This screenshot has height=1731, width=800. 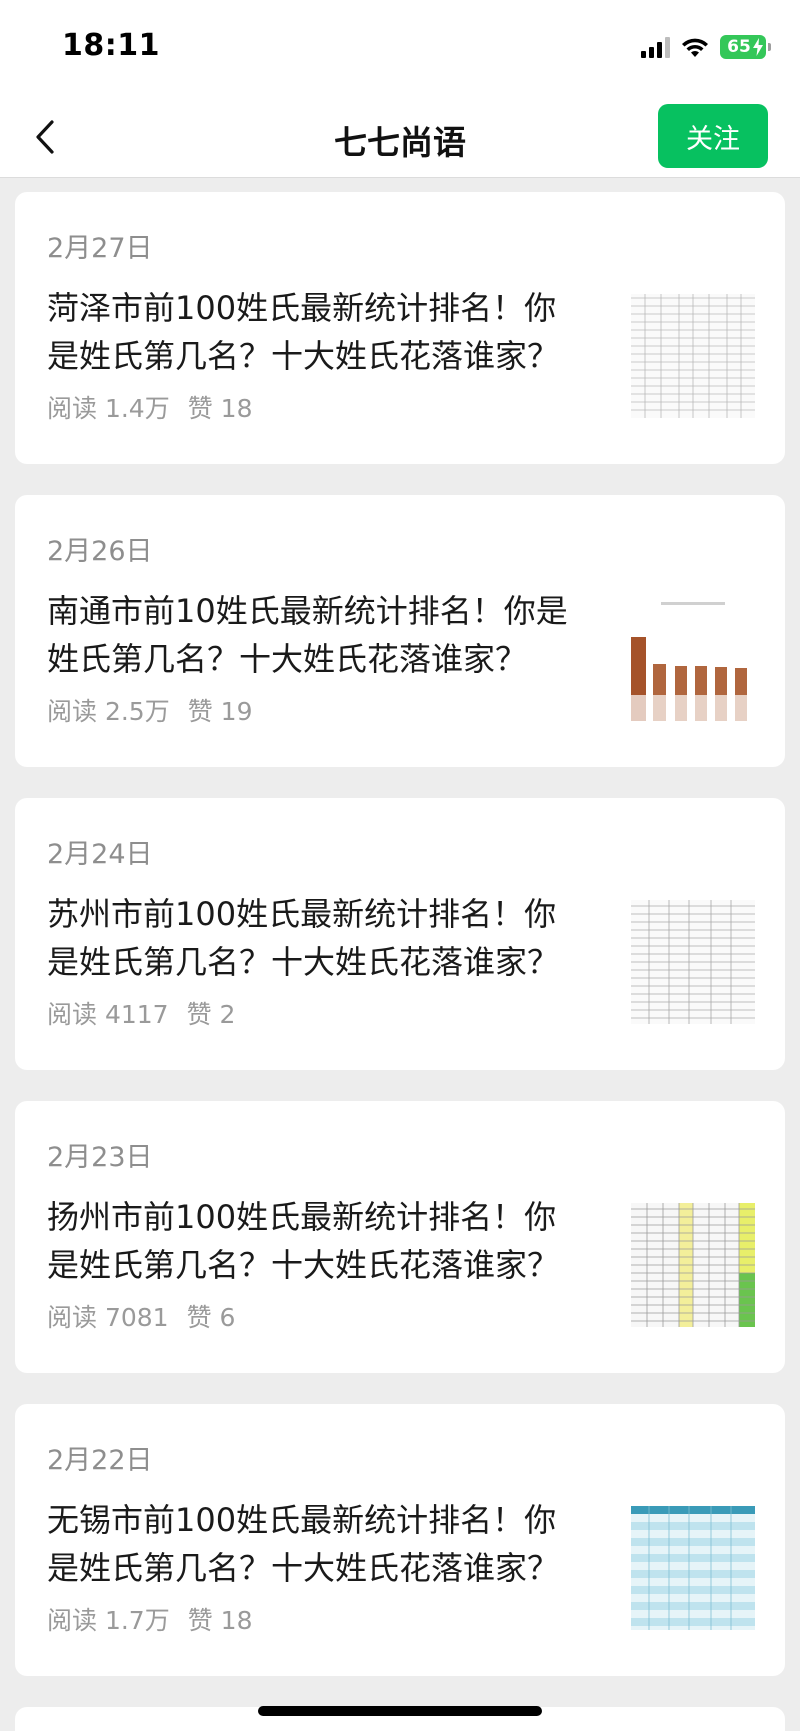 I want to click on cellular-signal-icon, so click(x=655, y=47).